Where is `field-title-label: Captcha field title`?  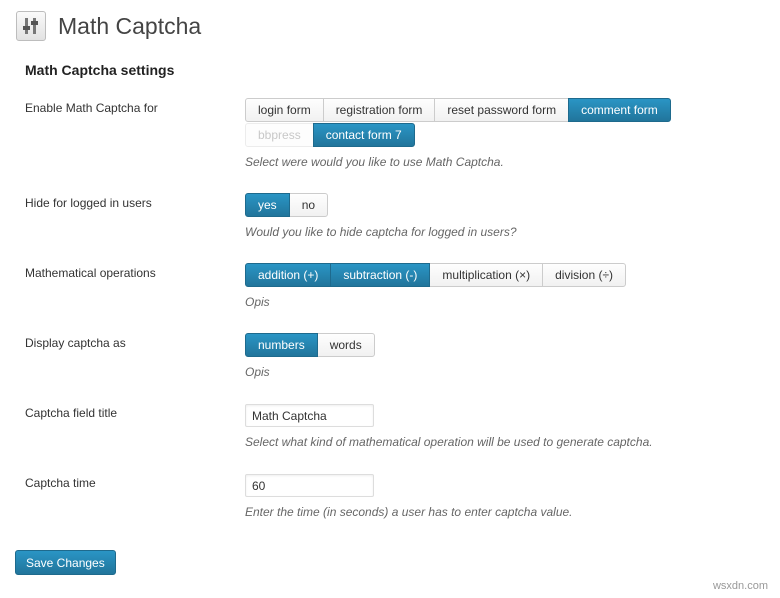
field-title-label: Captcha field title is located at coordinates (71, 413).